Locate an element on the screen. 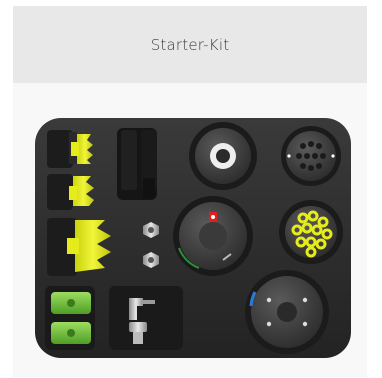 This screenshot has height=378, width=382. green-parts is located at coordinates (70, 318).